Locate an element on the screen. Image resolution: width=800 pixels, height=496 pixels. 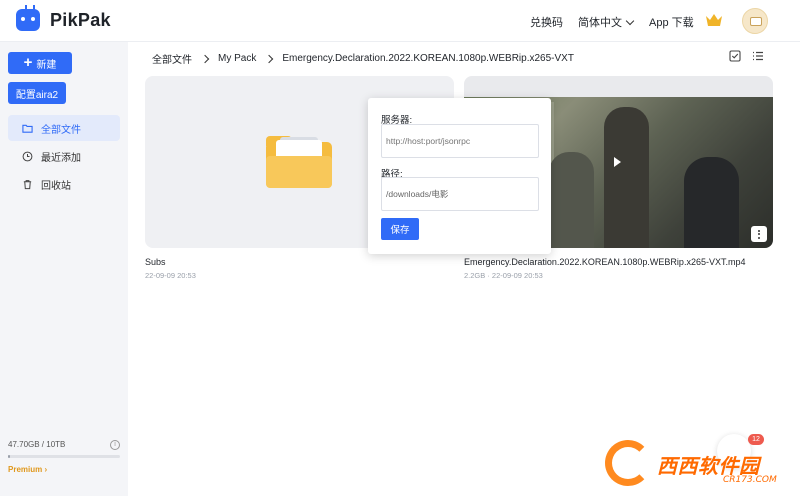
sidebar-item-trash: 回收站 is located at coordinates (64, 184).